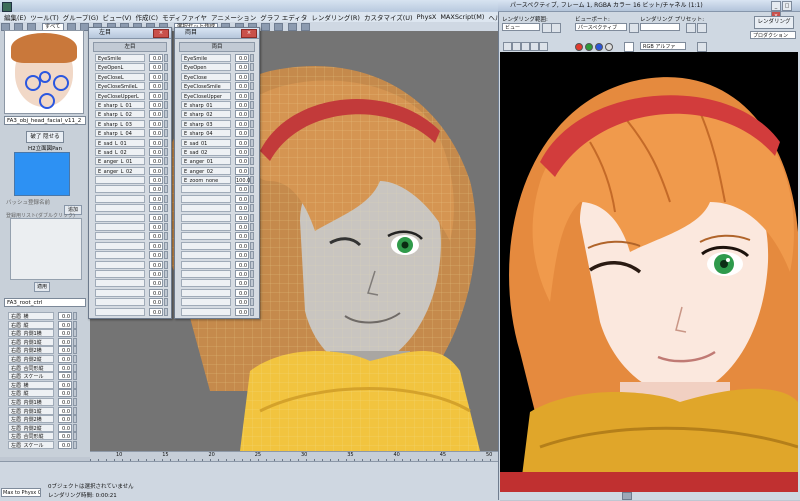 Image resolution: width=800 pixels, height=501 pixels. What do you see at coordinates (388, 17) in the screenshot?
I see `menu-item: カスタマイズ(U)` at bounding box center [388, 17].